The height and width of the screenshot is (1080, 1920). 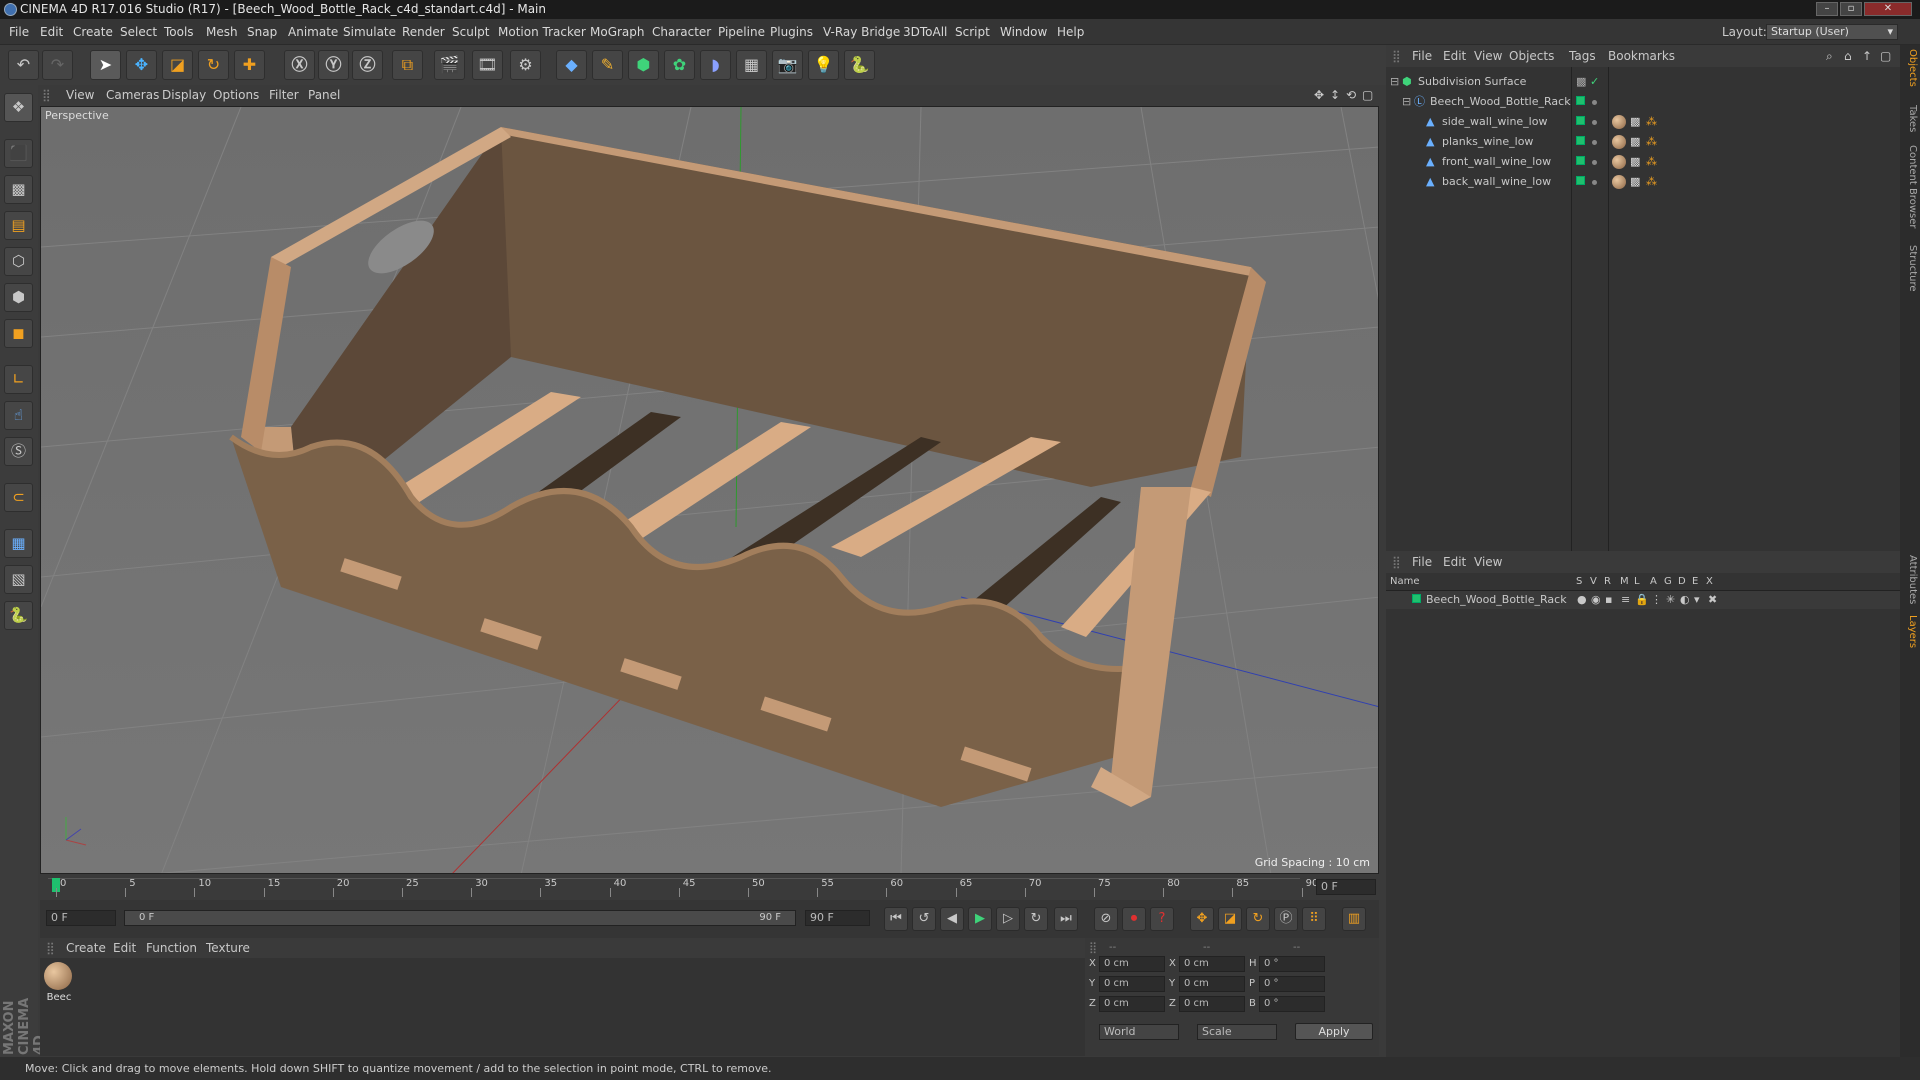 I want to click on menu-create: Create, so click(x=93, y=32).